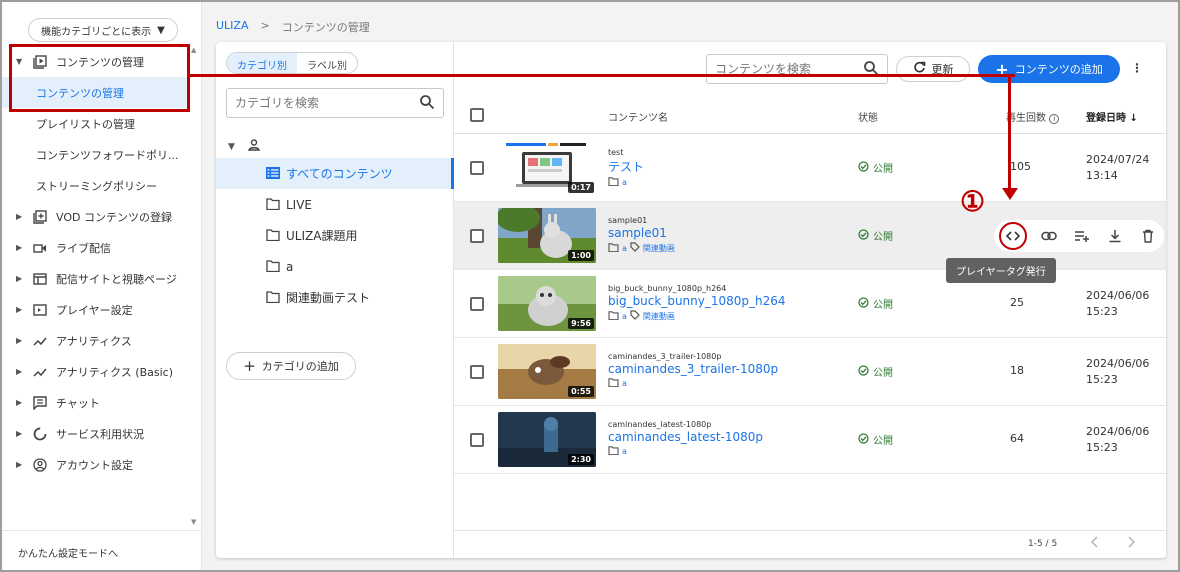  I want to click on sidebar-item-sites: ▶ 配信サイトと視聴ページ, so click(96, 278).